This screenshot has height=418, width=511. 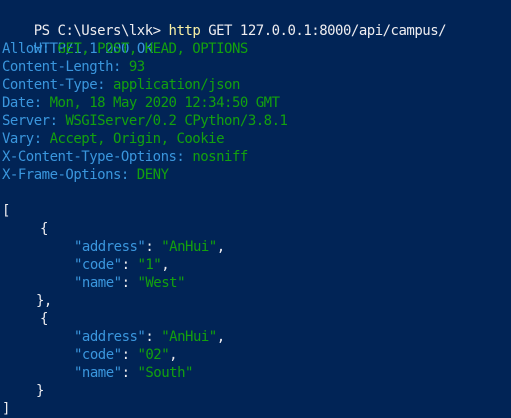 I want to click on header-line-date: Date: Mon, 18 May 2020 12:34:50 GMT, so click(x=141, y=103).